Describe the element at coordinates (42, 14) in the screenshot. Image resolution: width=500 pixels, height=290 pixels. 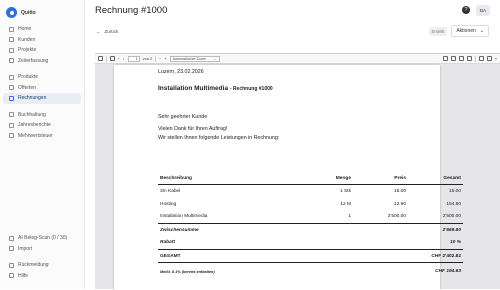
I see `brand: Quitto` at that location.